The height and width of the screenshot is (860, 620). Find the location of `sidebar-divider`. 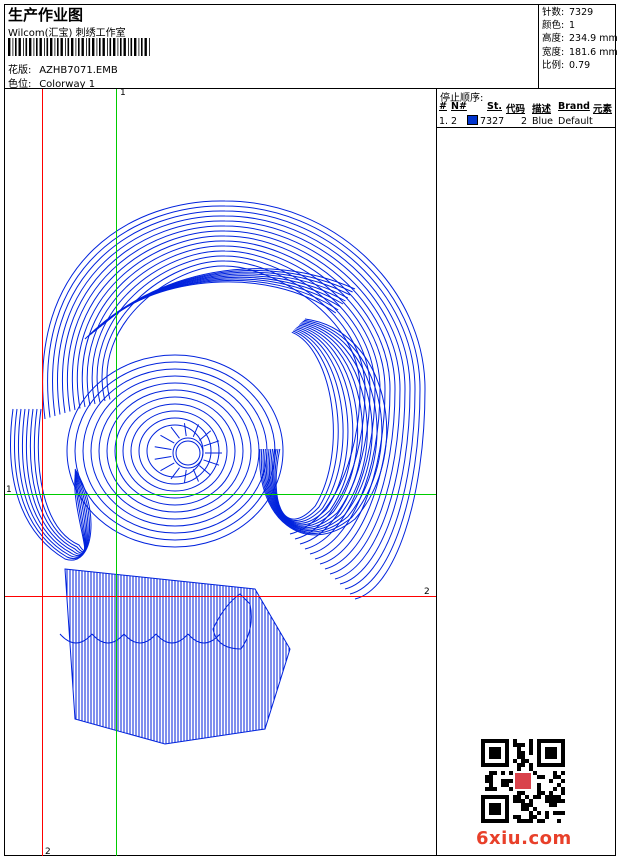

sidebar-divider is located at coordinates (436, 472).